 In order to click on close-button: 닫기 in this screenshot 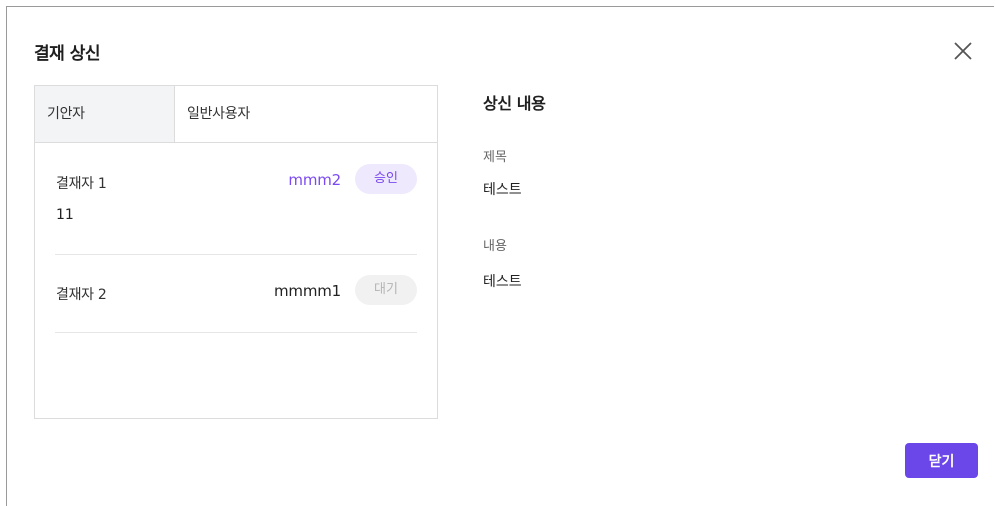, I will do `click(941, 460)`.